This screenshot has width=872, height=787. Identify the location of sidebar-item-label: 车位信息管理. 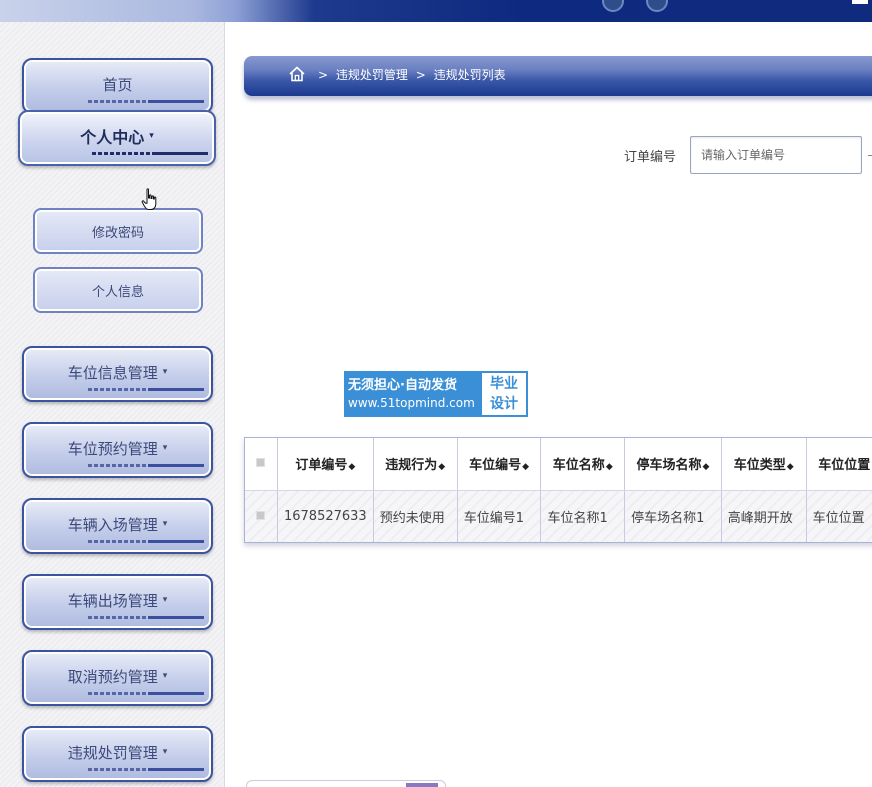
(112, 372).